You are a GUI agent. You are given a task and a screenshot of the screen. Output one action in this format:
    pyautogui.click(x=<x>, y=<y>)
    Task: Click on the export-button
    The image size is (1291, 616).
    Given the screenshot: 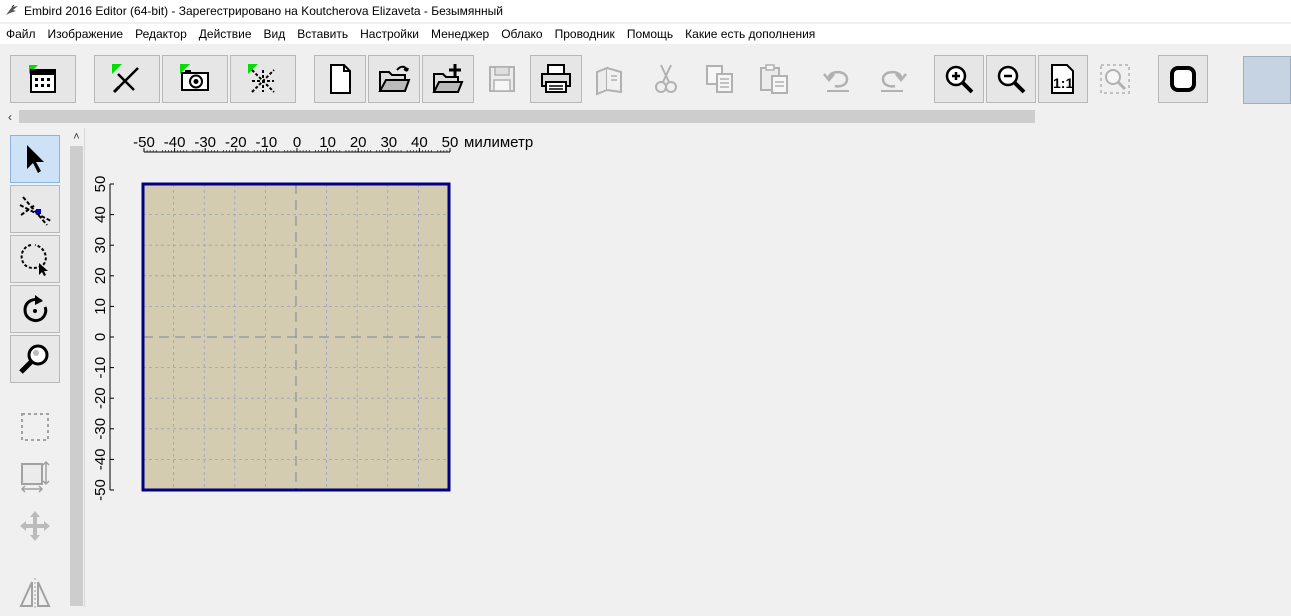 What is the action you would take?
    pyautogui.click(x=610, y=79)
    